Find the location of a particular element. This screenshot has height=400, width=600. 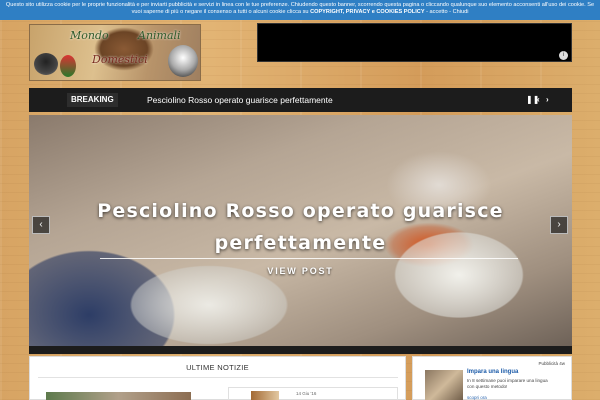

chevron-left-icon: ‹ is located at coordinates (538, 100).